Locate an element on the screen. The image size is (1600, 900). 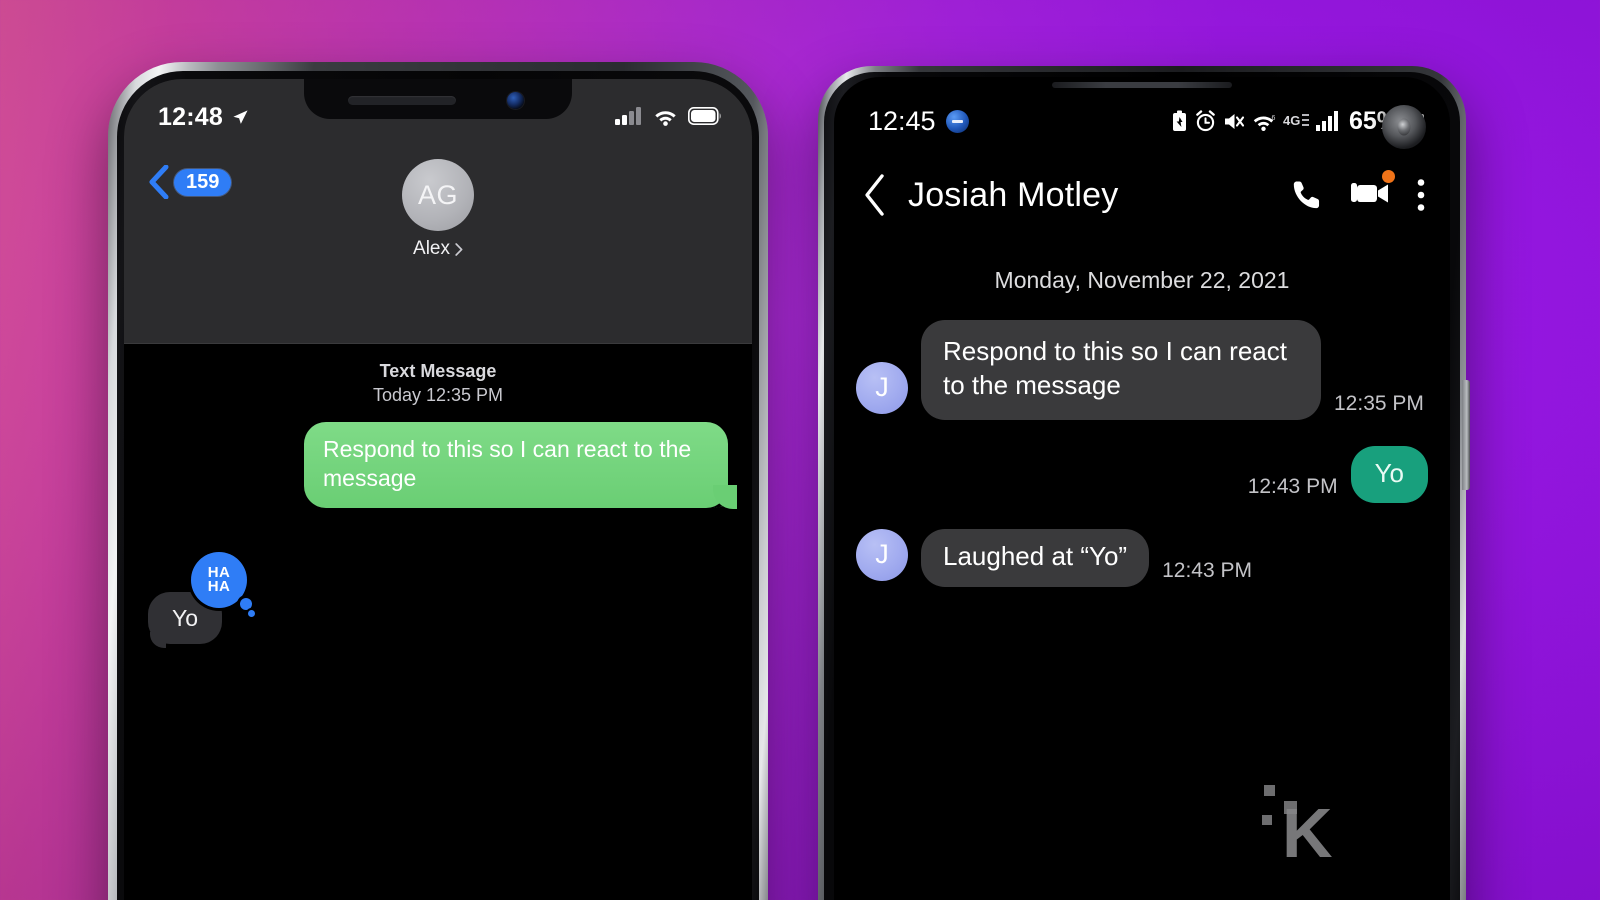
android-status-time-group: 12:45 is located at coordinates (918, 121).